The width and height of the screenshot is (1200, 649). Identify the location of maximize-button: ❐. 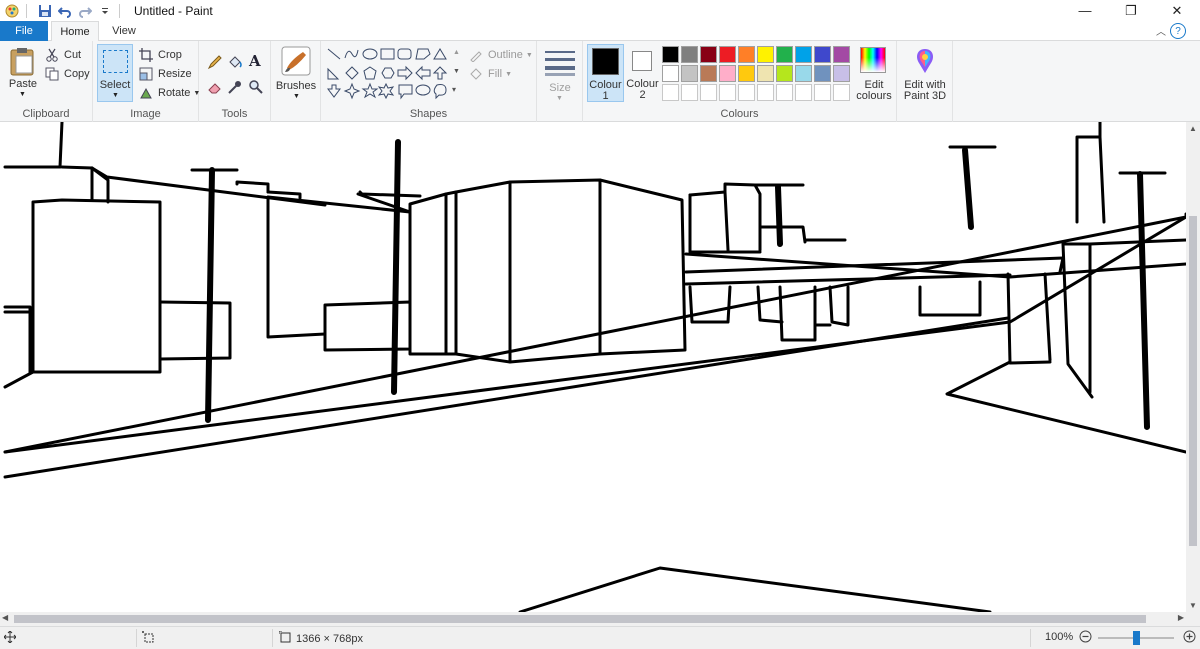
(1131, 10).